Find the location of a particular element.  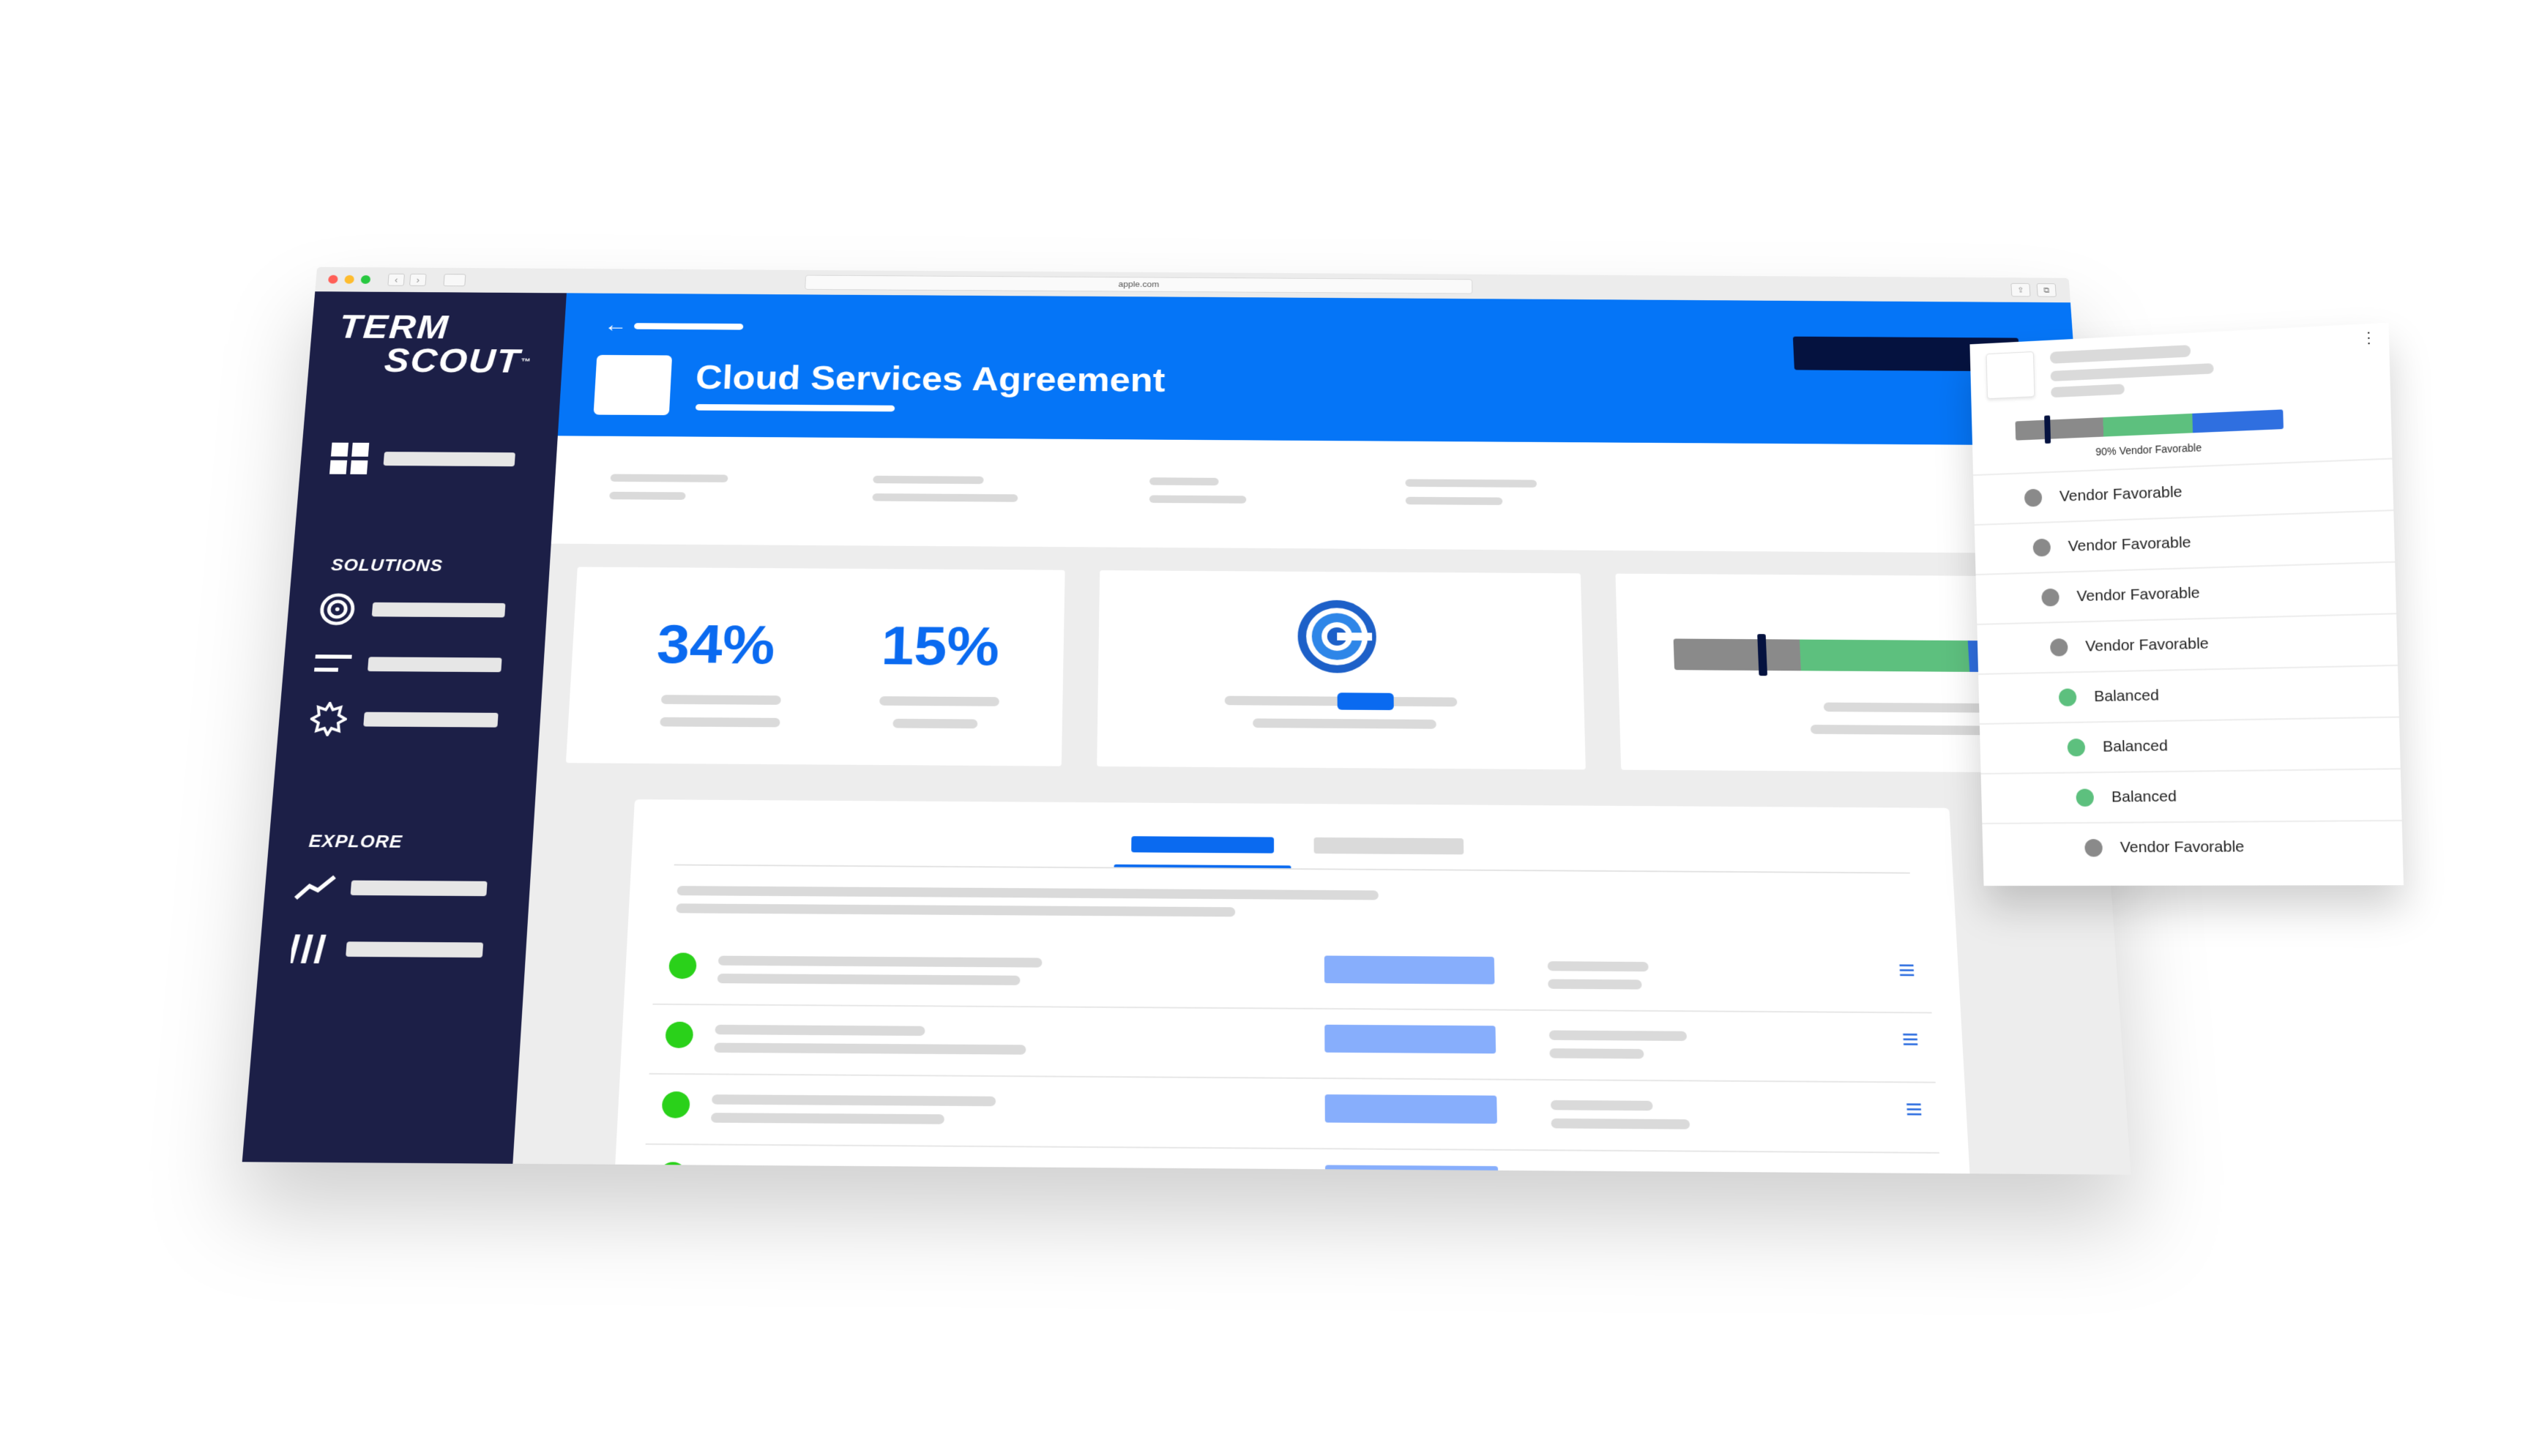

stat-cards: 34% 15% is located at coordinates (1320, 666).